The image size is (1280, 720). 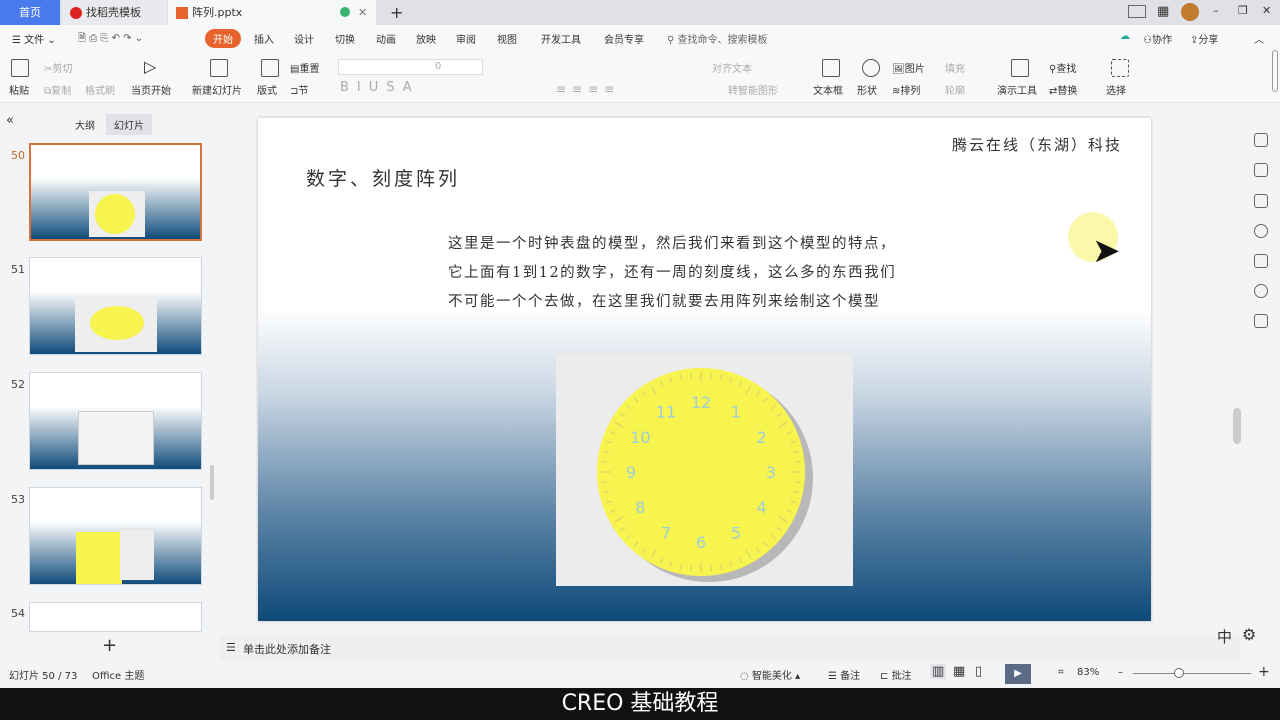 What do you see at coordinates (588, 89) in the screenshot?
I see `paragraph-align-buttons: ≡≡≡≡` at bounding box center [588, 89].